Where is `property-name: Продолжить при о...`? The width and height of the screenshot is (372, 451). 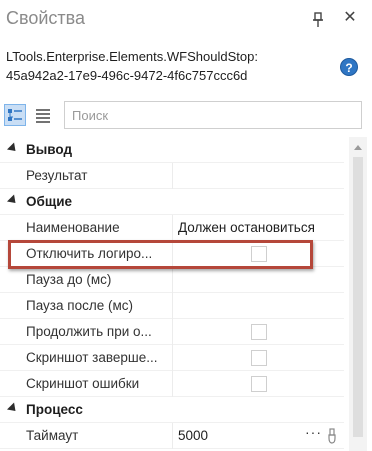 property-name: Продолжить при о... is located at coordinates (89, 331).